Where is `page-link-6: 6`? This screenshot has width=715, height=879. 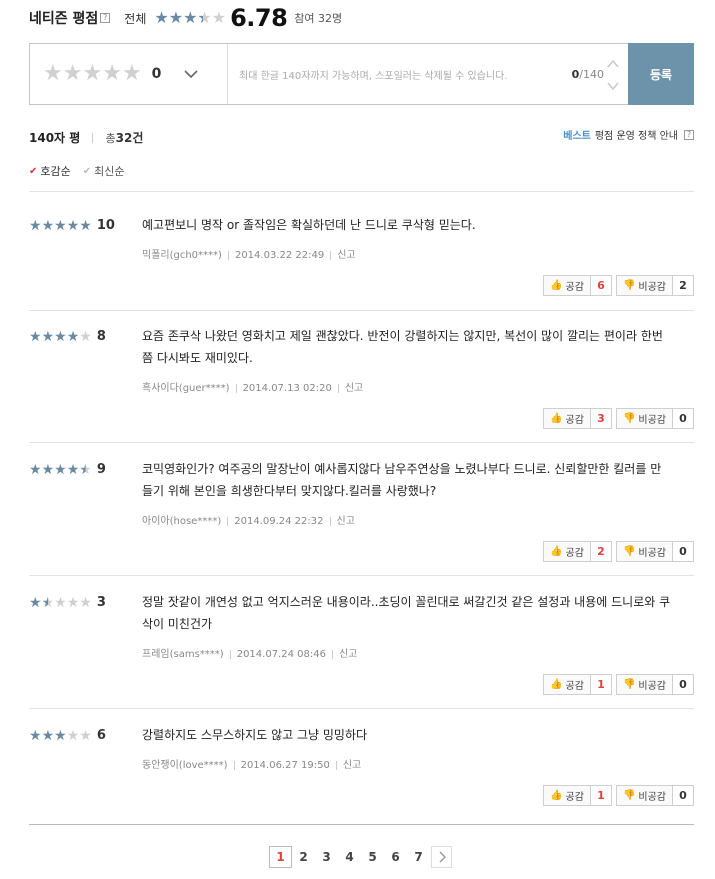
page-link-6: 6 is located at coordinates (395, 857).